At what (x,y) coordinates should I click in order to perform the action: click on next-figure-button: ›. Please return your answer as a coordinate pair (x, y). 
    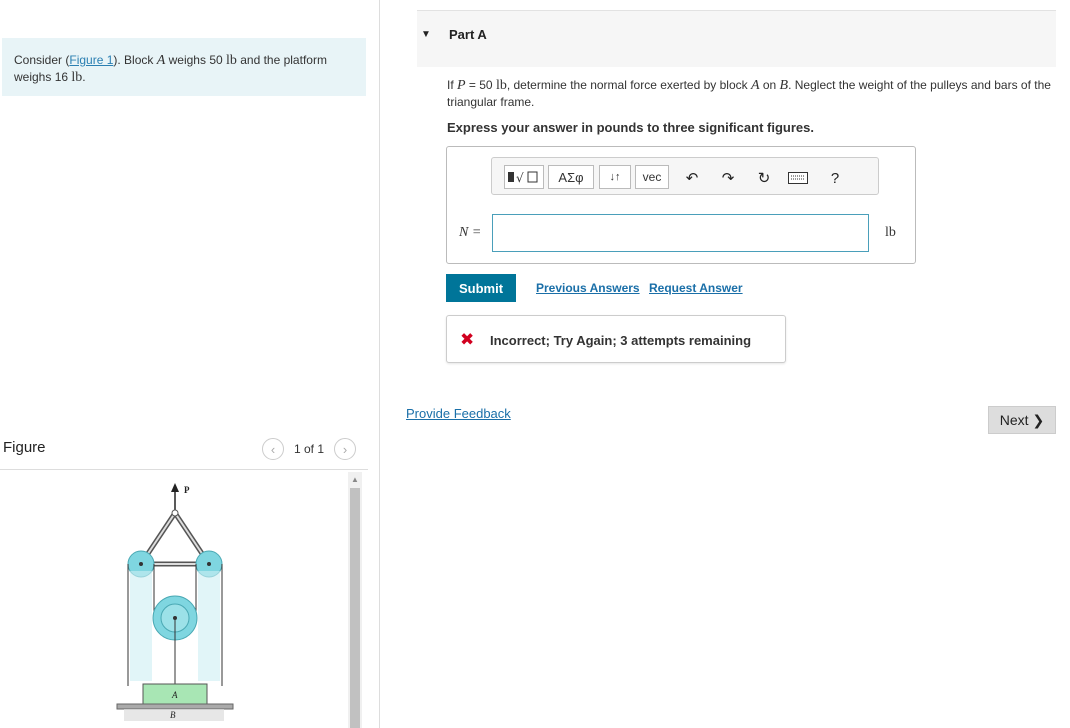
    Looking at the image, I should click on (345, 449).